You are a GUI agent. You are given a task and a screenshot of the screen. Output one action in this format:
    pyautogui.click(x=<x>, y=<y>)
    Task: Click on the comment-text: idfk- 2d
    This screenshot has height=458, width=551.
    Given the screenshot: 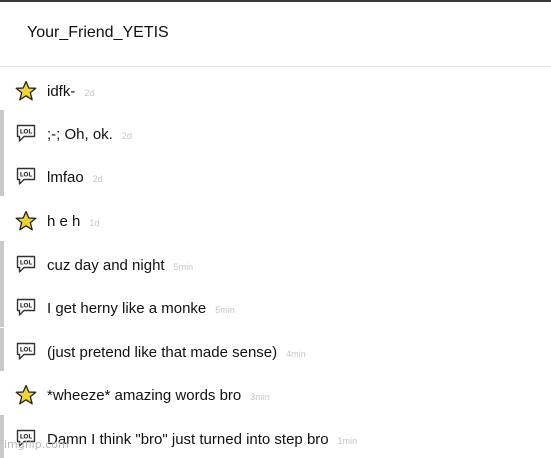 What is the action you would take?
    pyautogui.click(x=71, y=91)
    